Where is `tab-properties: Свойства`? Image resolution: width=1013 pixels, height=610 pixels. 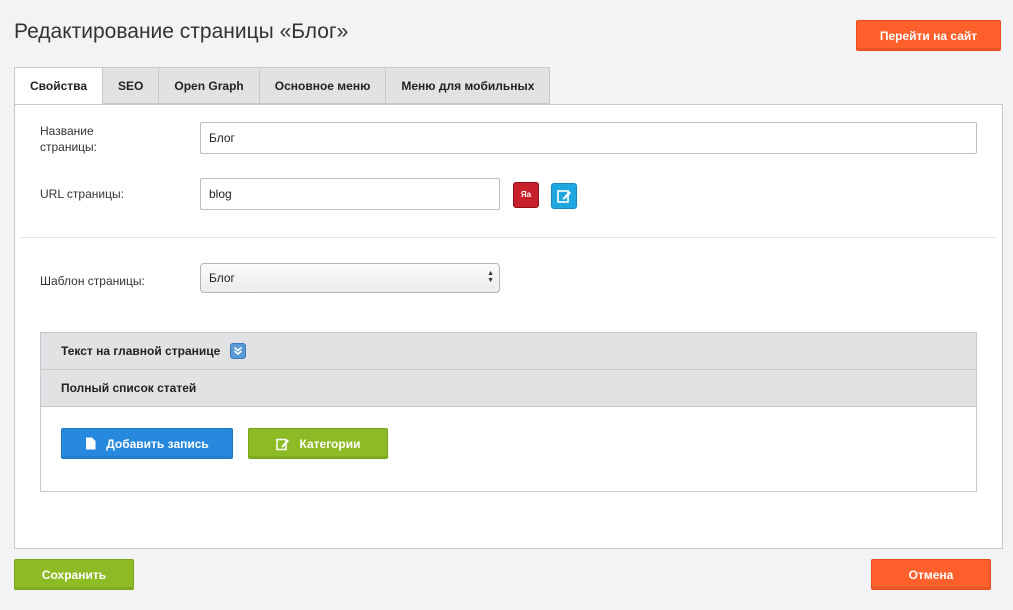 tab-properties: Свойства is located at coordinates (59, 86).